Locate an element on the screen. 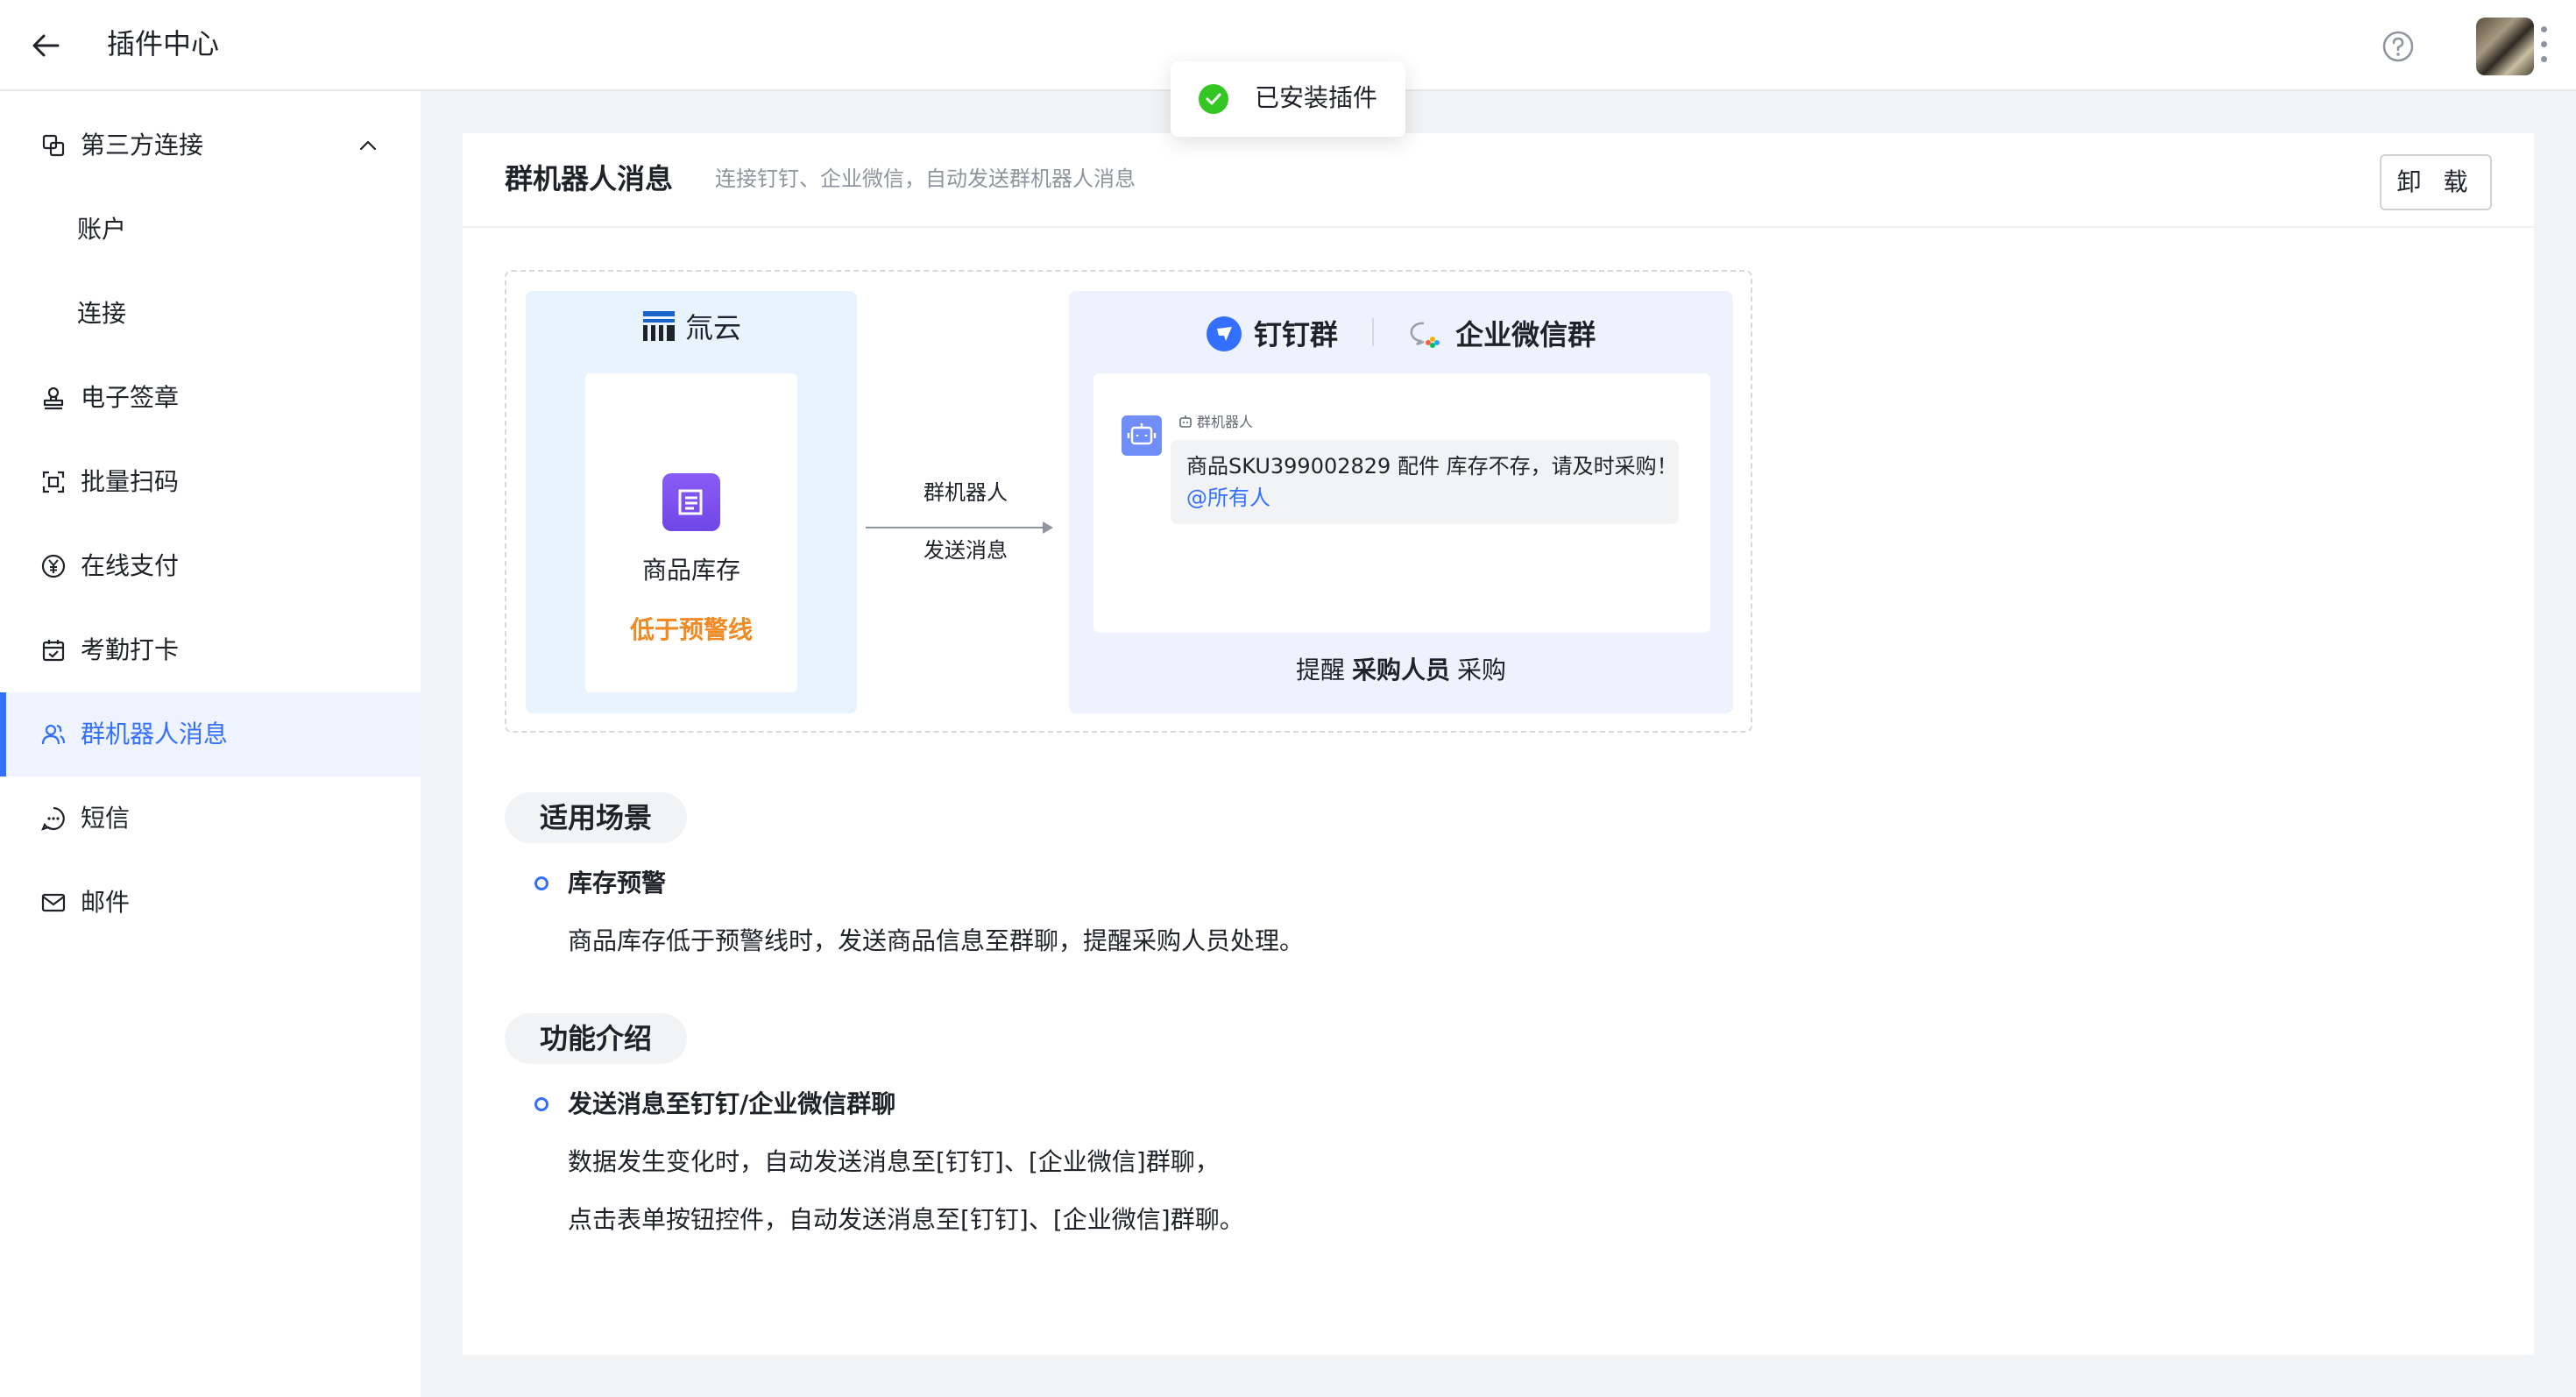 The height and width of the screenshot is (1397, 2576). sidebar-item-connection: 连接 is located at coordinates (210, 314).